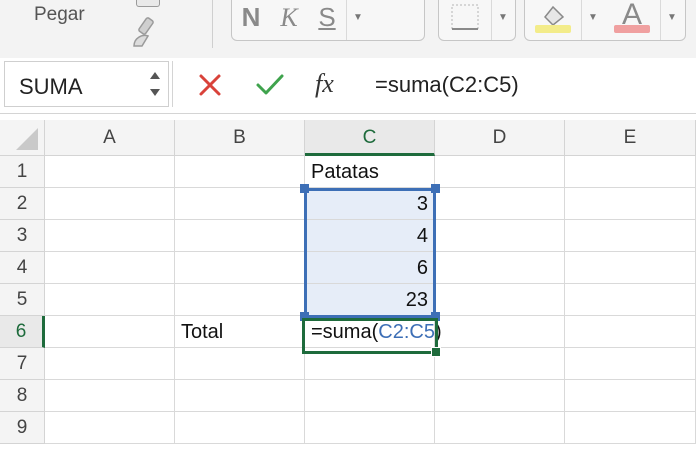  What do you see at coordinates (436, 352) in the screenshot?
I see `fill-handle` at bounding box center [436, 352].